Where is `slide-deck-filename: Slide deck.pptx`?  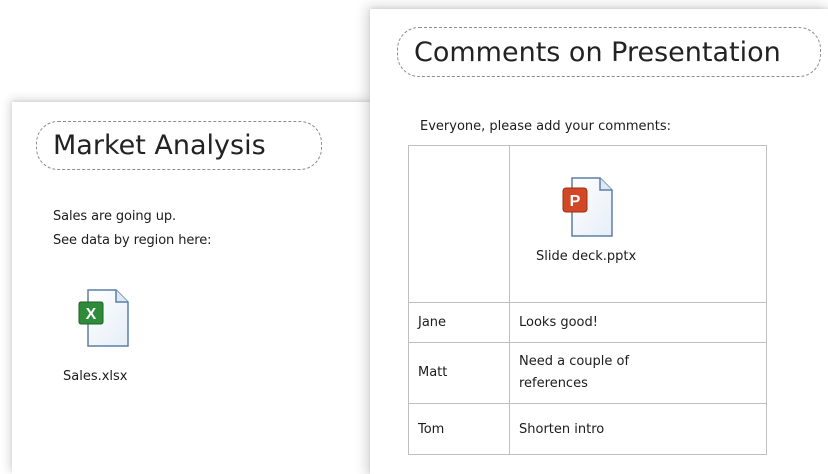 slide-deck-filename: Slide deck.pptx is located at coordinates (586, 256).